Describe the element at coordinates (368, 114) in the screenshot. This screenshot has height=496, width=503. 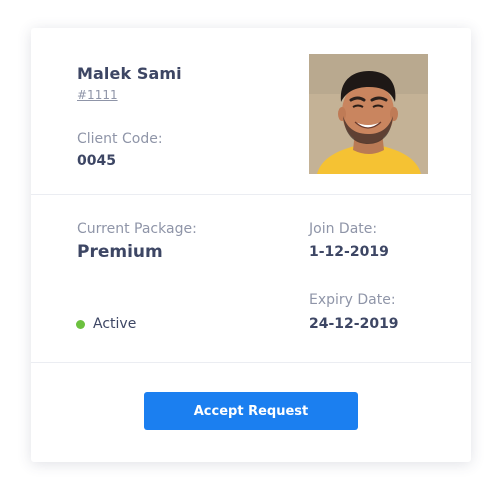
I see `client-avatar` at that location.